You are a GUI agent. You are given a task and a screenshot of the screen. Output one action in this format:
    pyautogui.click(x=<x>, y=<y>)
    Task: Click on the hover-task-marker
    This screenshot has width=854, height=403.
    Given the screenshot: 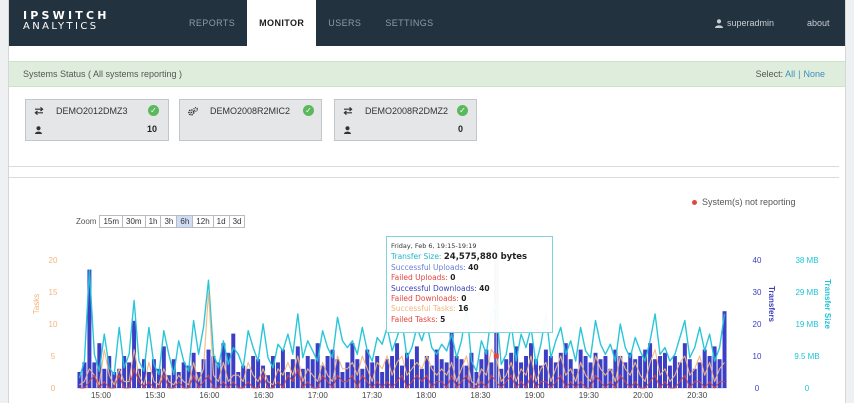 What is the action you would take?
    pyautogui.click(x=496, y=356)
    